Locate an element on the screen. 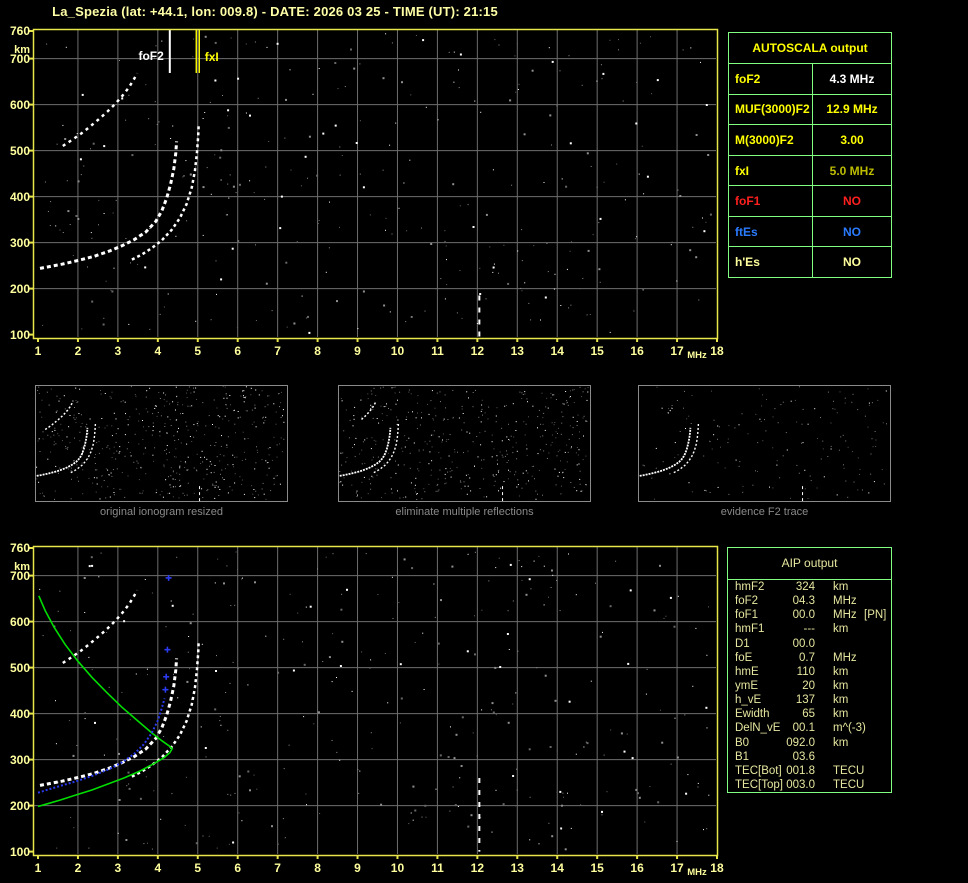  aip-row-label: ymE is located at coordinates (746, 685).